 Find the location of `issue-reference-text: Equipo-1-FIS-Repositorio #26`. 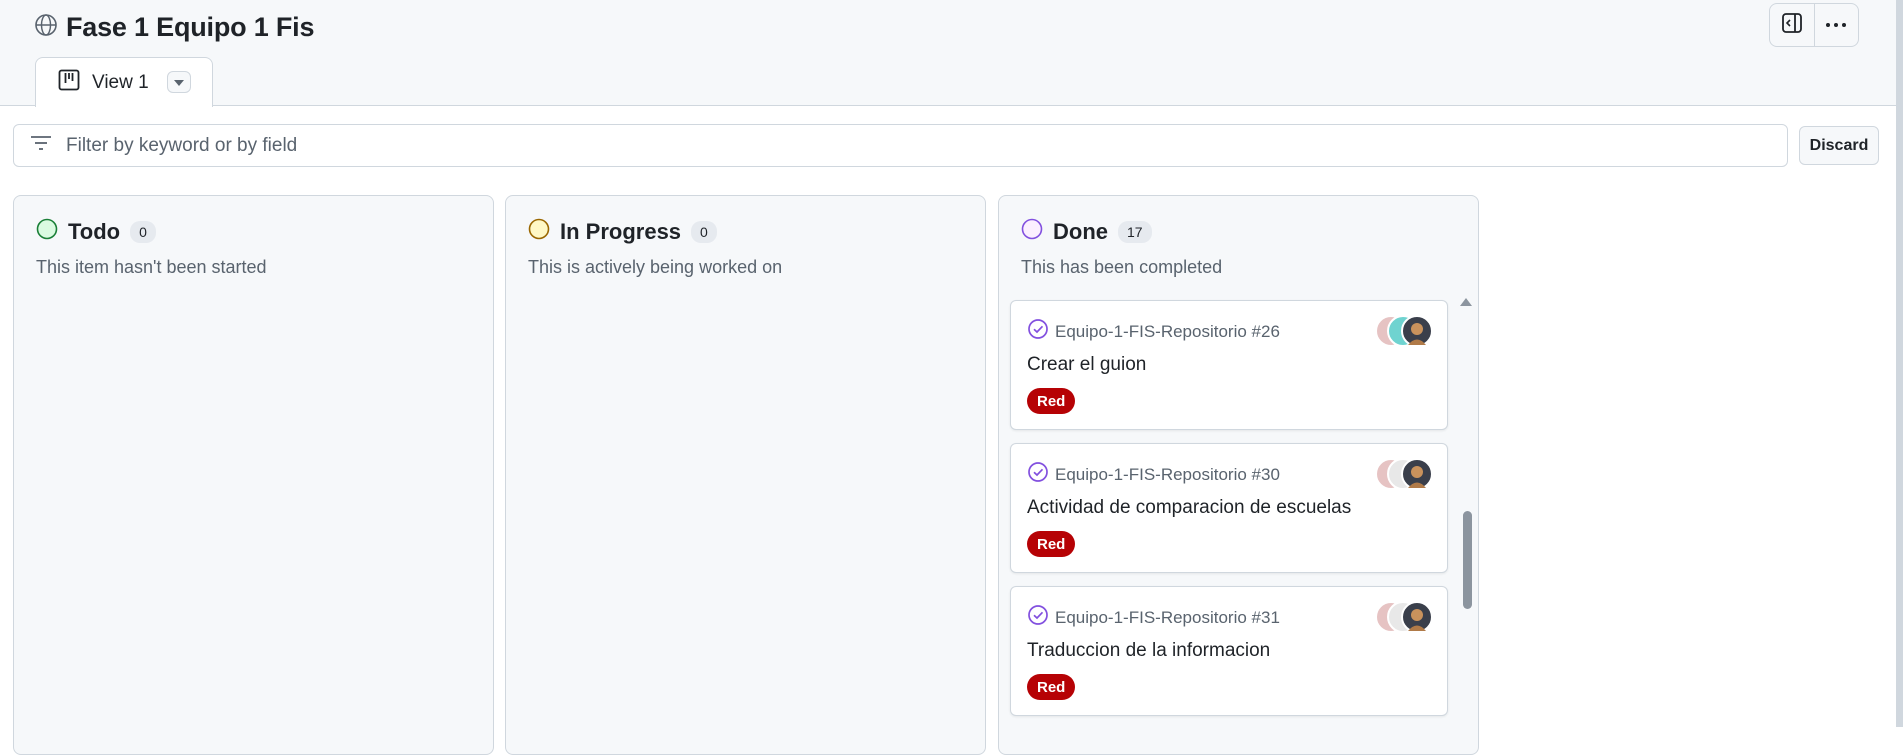

issue-reference-text: Equipo-1-FIS-Repositorio #26 is located at coordinates (1167, 331).